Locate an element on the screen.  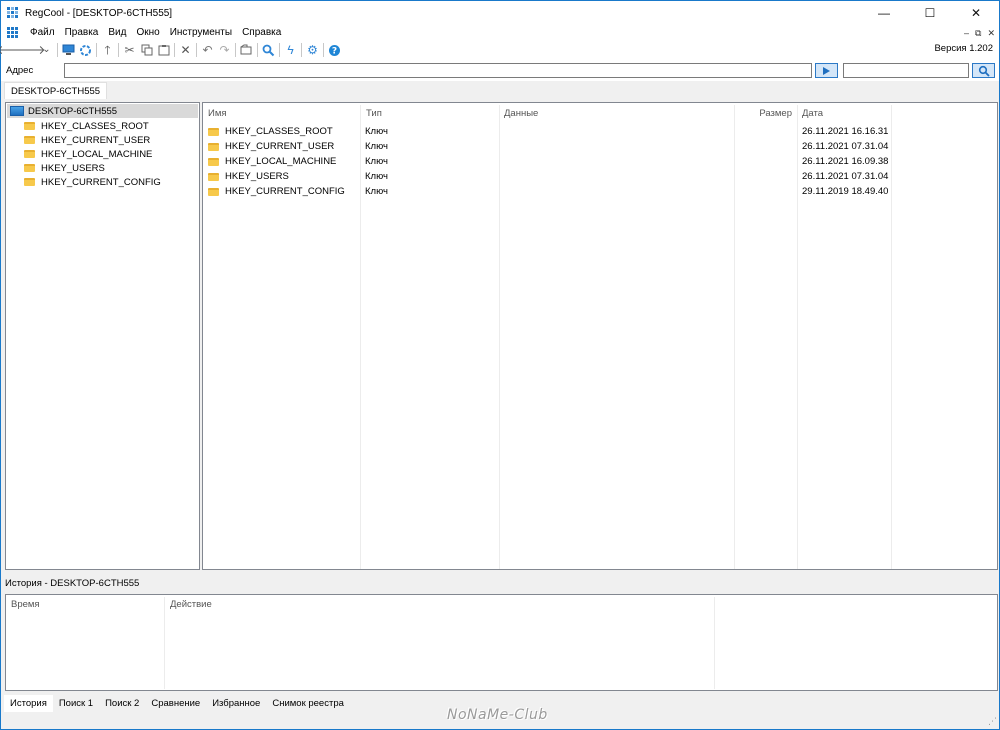
go-to-address-button is located at coordinates (826, 70).